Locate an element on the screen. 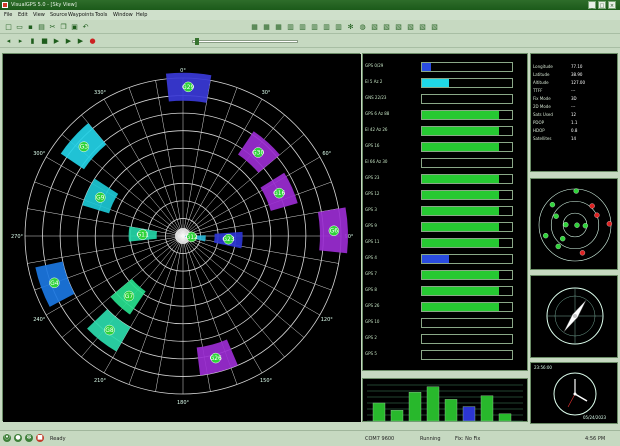  print-icon: ▤ is located at coordinates (41, 27).